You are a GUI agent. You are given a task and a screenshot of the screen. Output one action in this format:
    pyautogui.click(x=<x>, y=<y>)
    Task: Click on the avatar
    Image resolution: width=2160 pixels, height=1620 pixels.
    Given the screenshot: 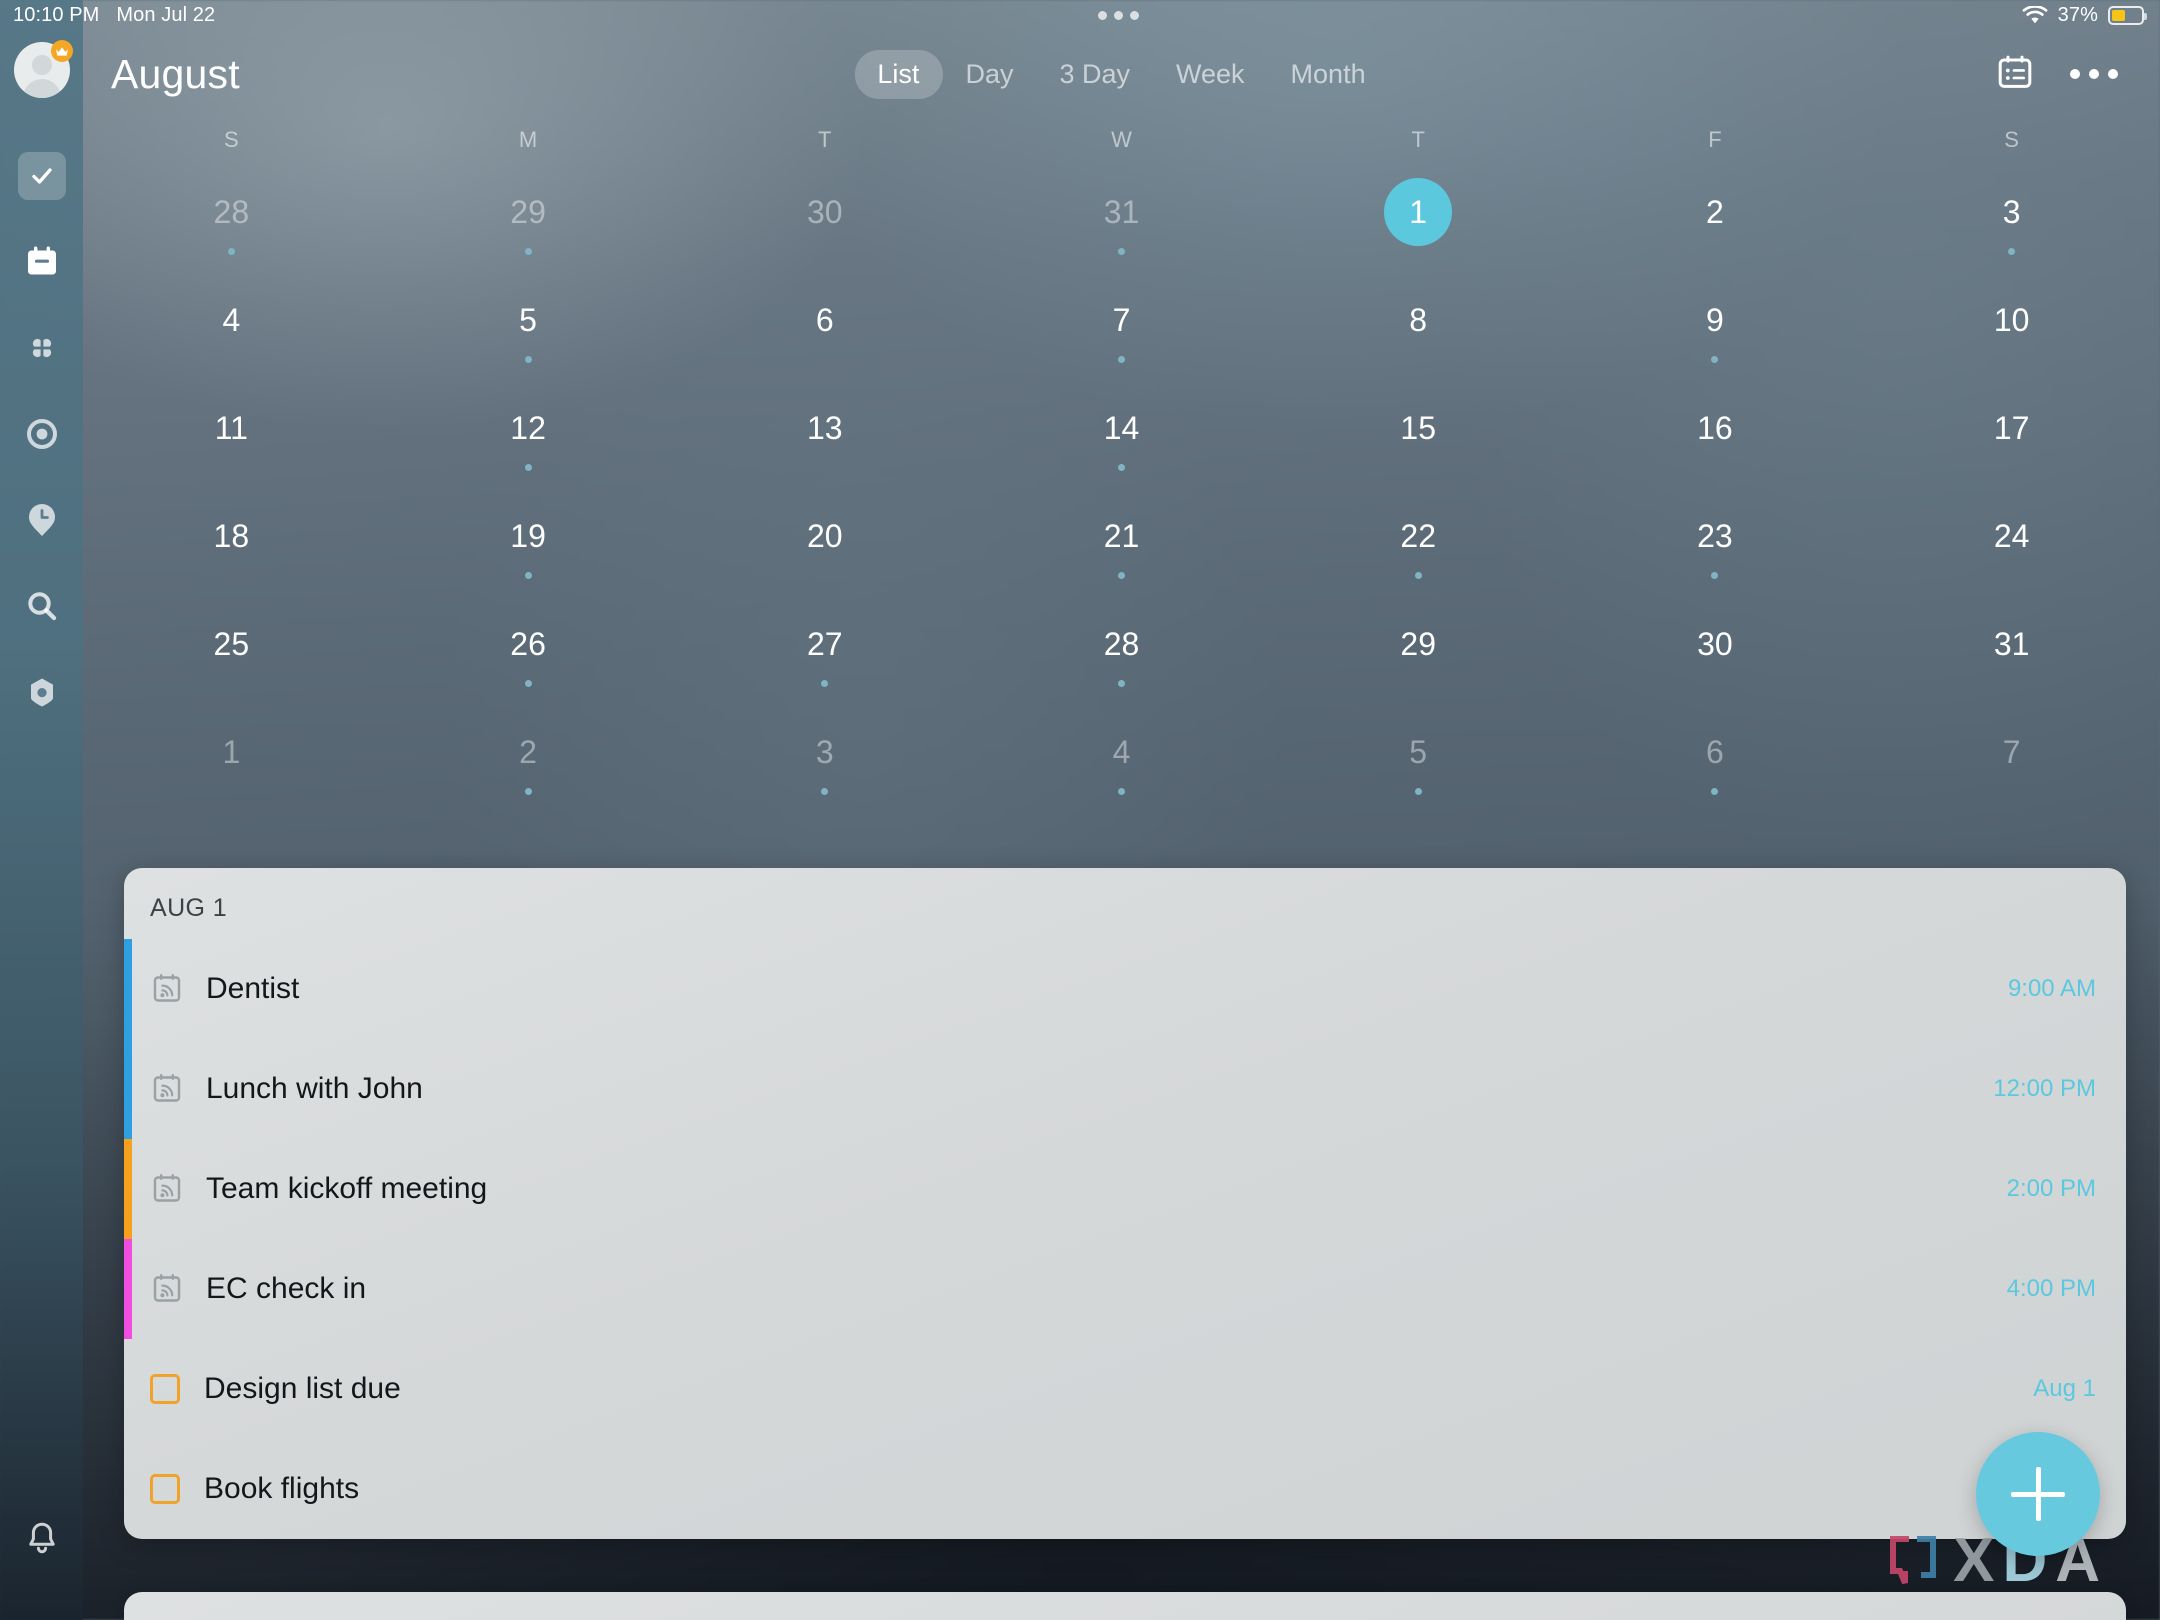 What is the action you would take?
    pyautogui.click(x=43, y=69)
    